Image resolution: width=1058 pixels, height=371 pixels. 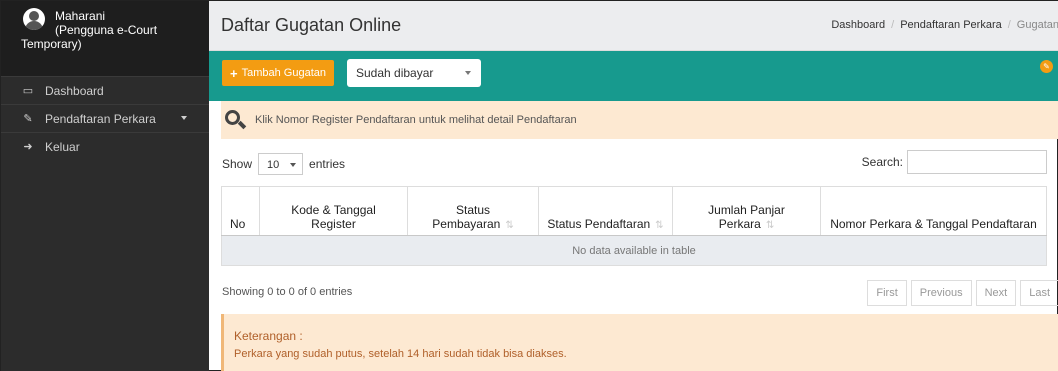 I want to click on pagination: First Previous Next Last, so click(x=960, y=293).